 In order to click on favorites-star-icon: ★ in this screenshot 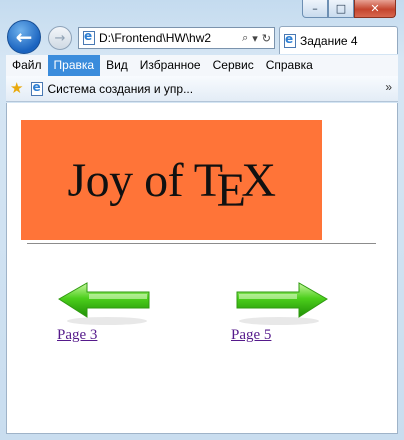, I will do `click(16, 88)`.